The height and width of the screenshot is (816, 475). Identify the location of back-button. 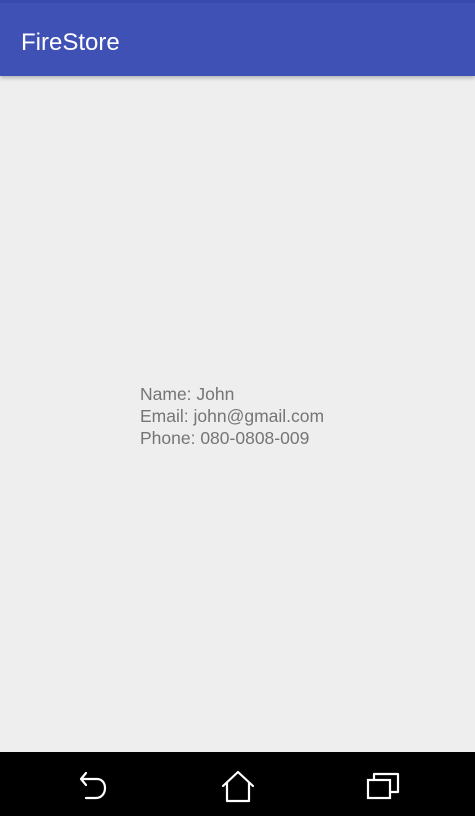
(92, 786).